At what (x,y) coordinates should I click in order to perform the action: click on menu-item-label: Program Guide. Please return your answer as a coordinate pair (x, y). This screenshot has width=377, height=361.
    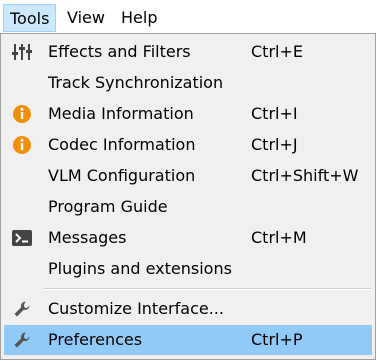
    Looking at the image, I should click on (108, 206).